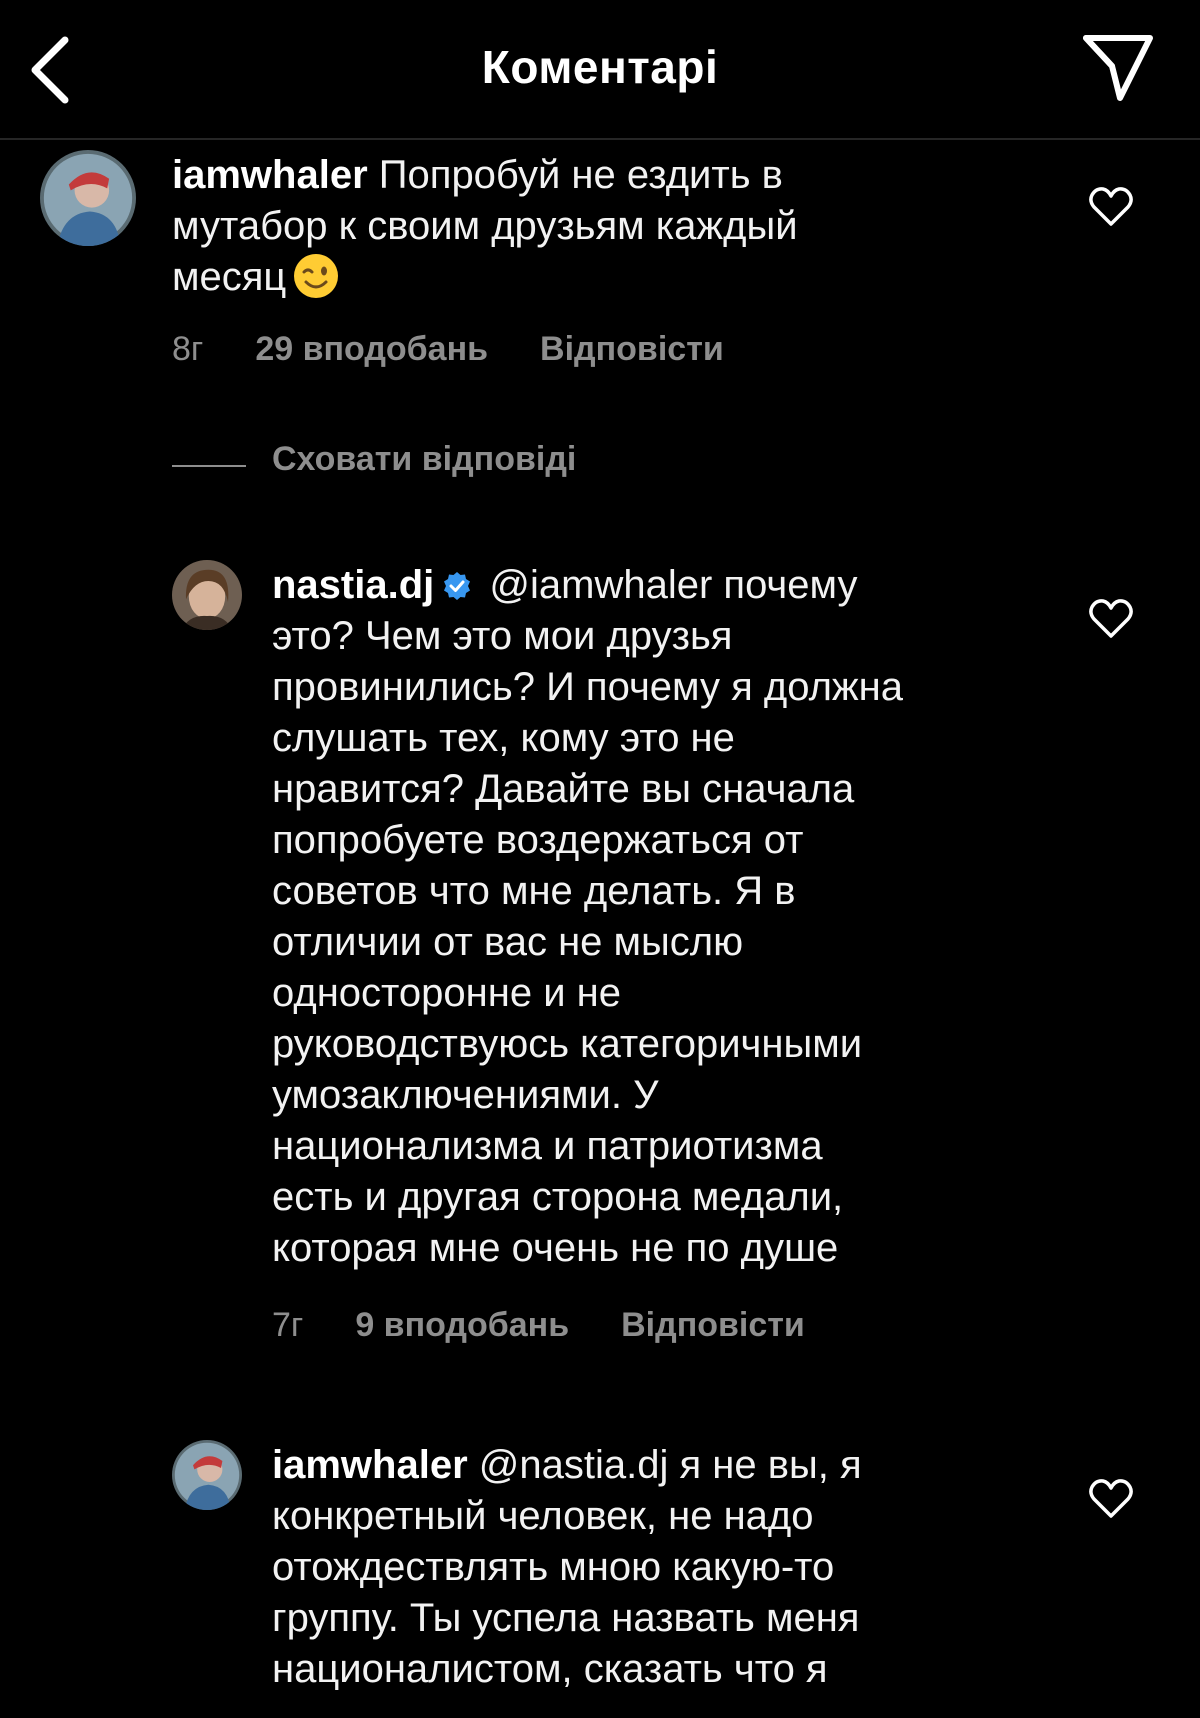 This screenshot has width=1200, height=1718. Describe the element at coordinates (188, 349) in the screenshot. I see `comment-time: 8г` at that location.